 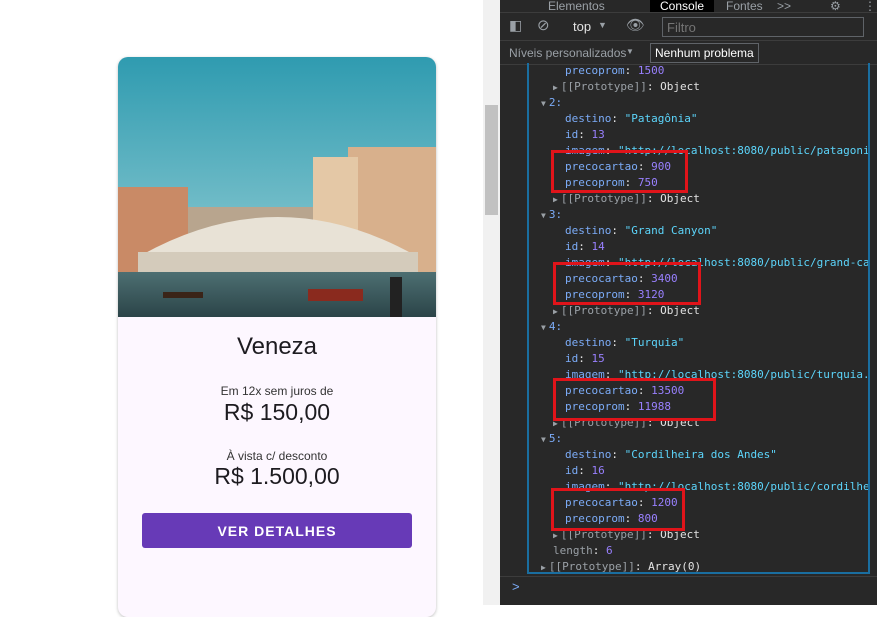 What do you see at coordinates (277, 391) in the screenshot?
I see `installment-label: Em 12x sem juros de` at bounding box center [277, 391].